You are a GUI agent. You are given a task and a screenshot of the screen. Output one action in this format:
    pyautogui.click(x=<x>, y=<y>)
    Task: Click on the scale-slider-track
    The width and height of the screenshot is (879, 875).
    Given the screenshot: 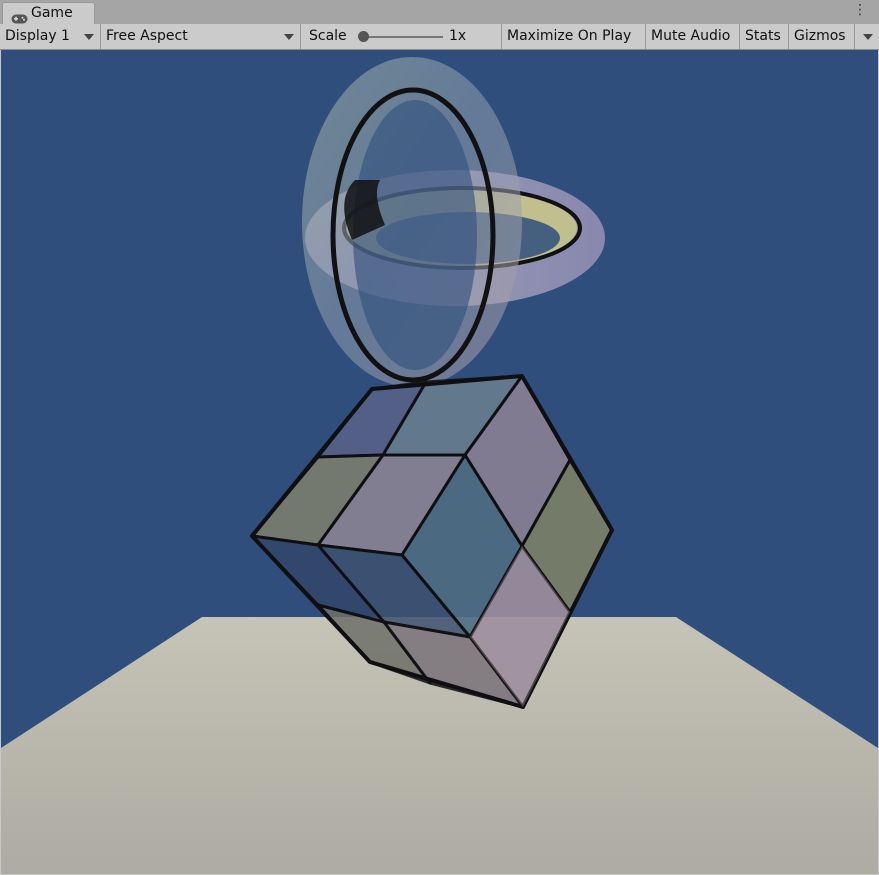 What is the action you would take?
    pyautogui.click(x=403, y=37)
    